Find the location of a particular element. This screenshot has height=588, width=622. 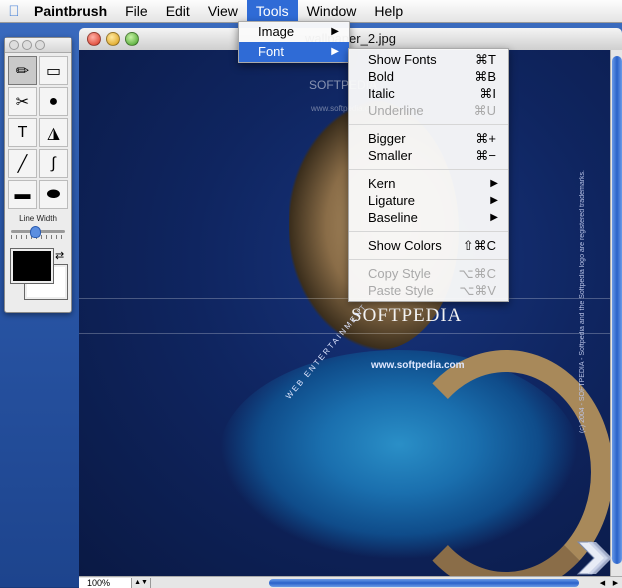

nav-arrow-icon is located at coordinates (594, 558).